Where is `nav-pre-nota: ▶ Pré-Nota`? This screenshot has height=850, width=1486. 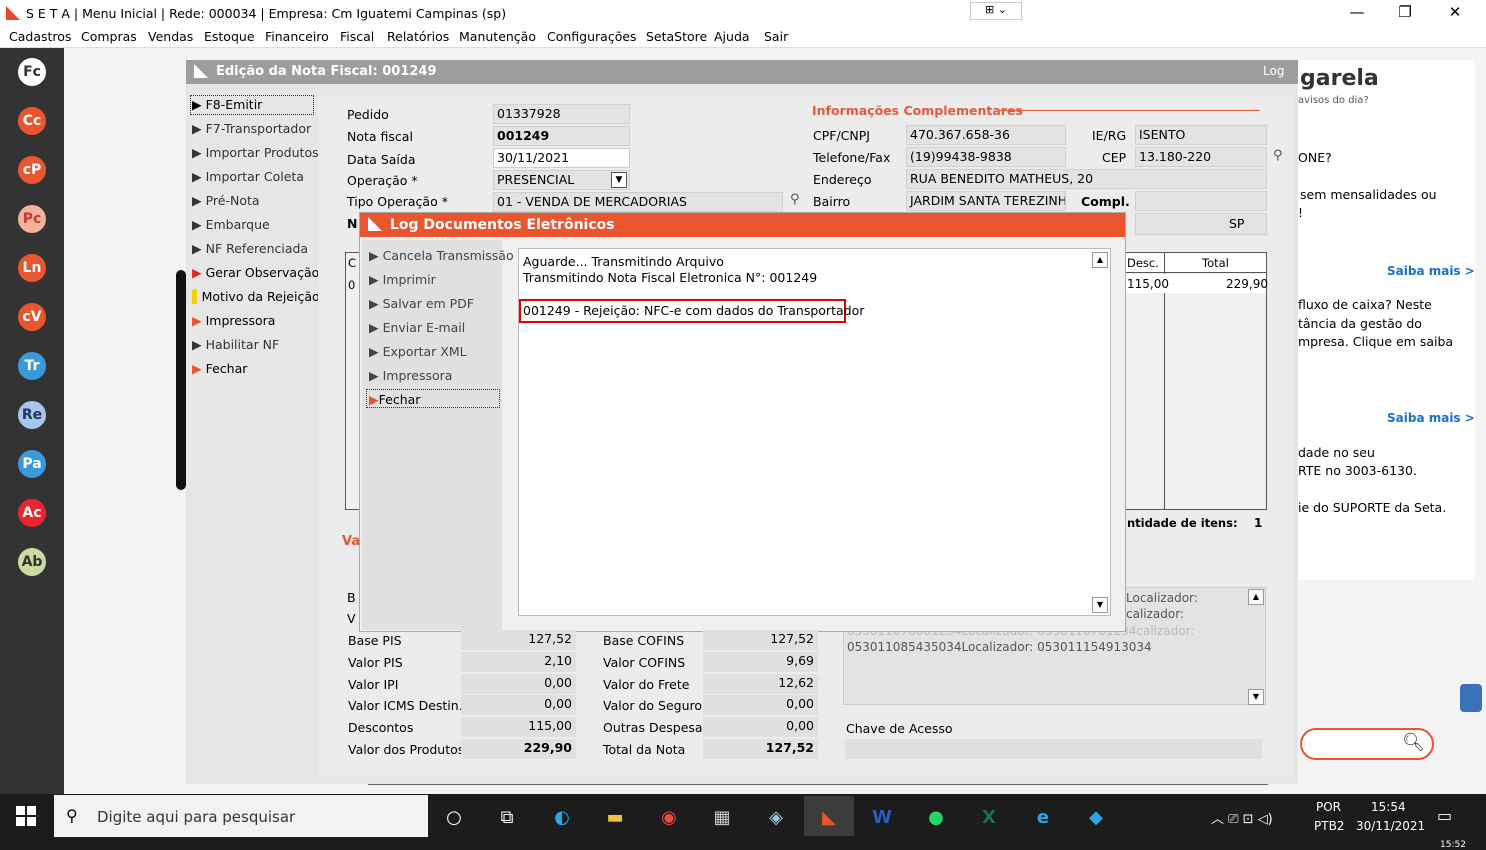 nav-pre-nota: ▶ Pré-Nota is located at coordinates (226, 200).